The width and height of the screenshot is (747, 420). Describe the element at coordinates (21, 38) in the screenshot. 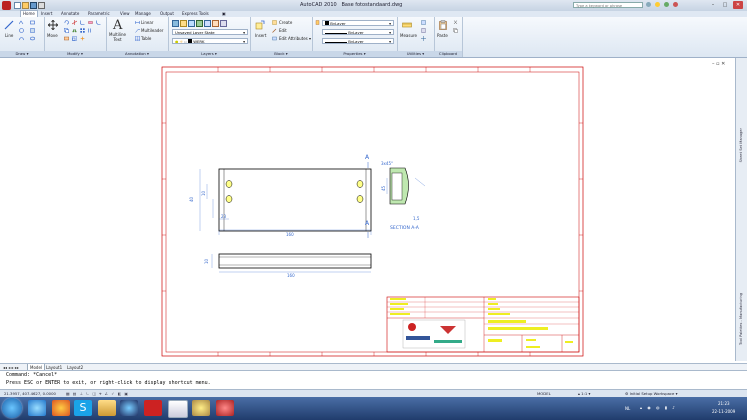

I see `arc-icon` at that location.